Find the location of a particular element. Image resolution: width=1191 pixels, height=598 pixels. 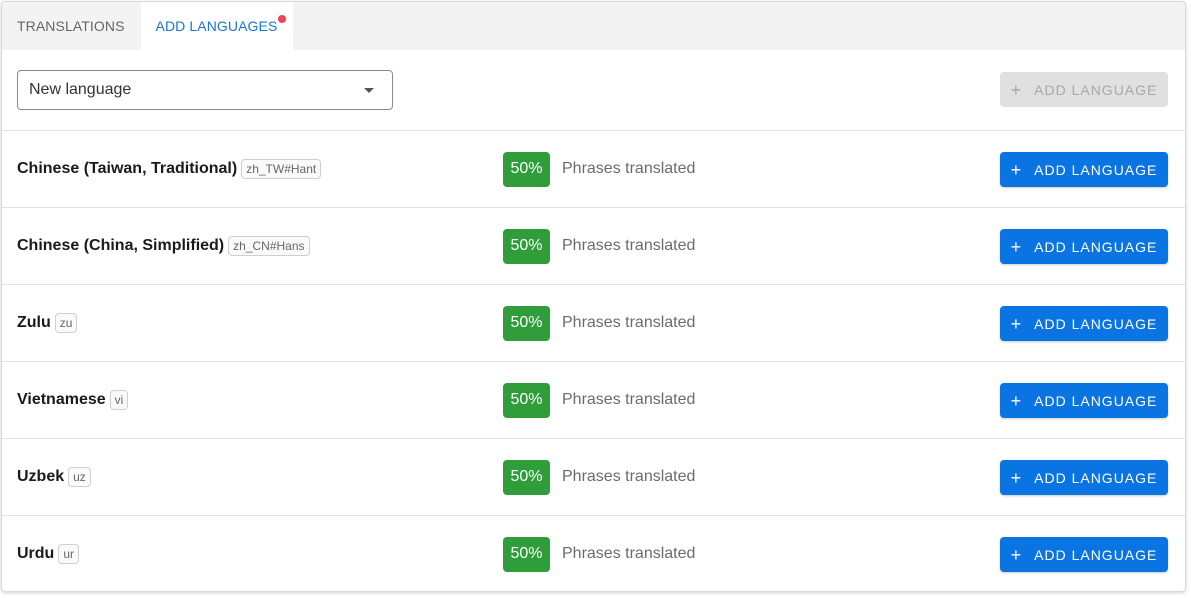

language-info: Chinese (China, Simplified) zh_CN#Hans is located at coordinates (163, 246).